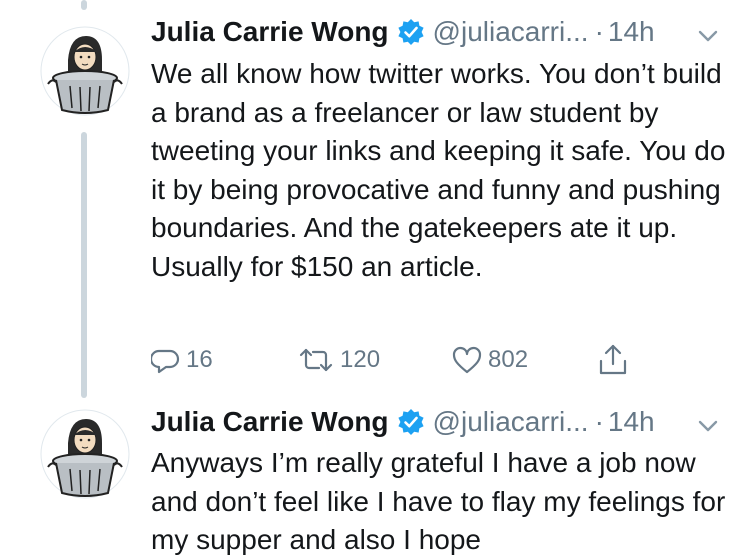 The width and height of the screenshot is (750, 560). Describe the element at coordinates (165, 361) in the screenshot. I see `reply-icon` at that location.